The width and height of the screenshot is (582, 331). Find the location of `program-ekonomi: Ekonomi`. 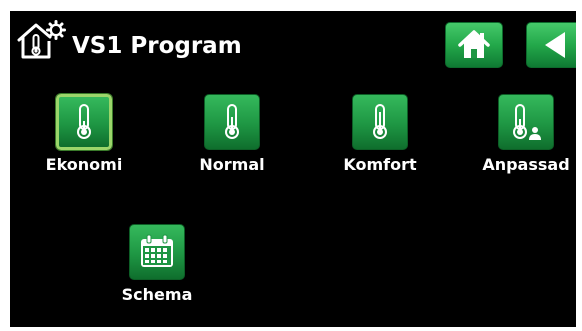

program-ekonomi: Ekonomi is located at coordinates (84, 140).